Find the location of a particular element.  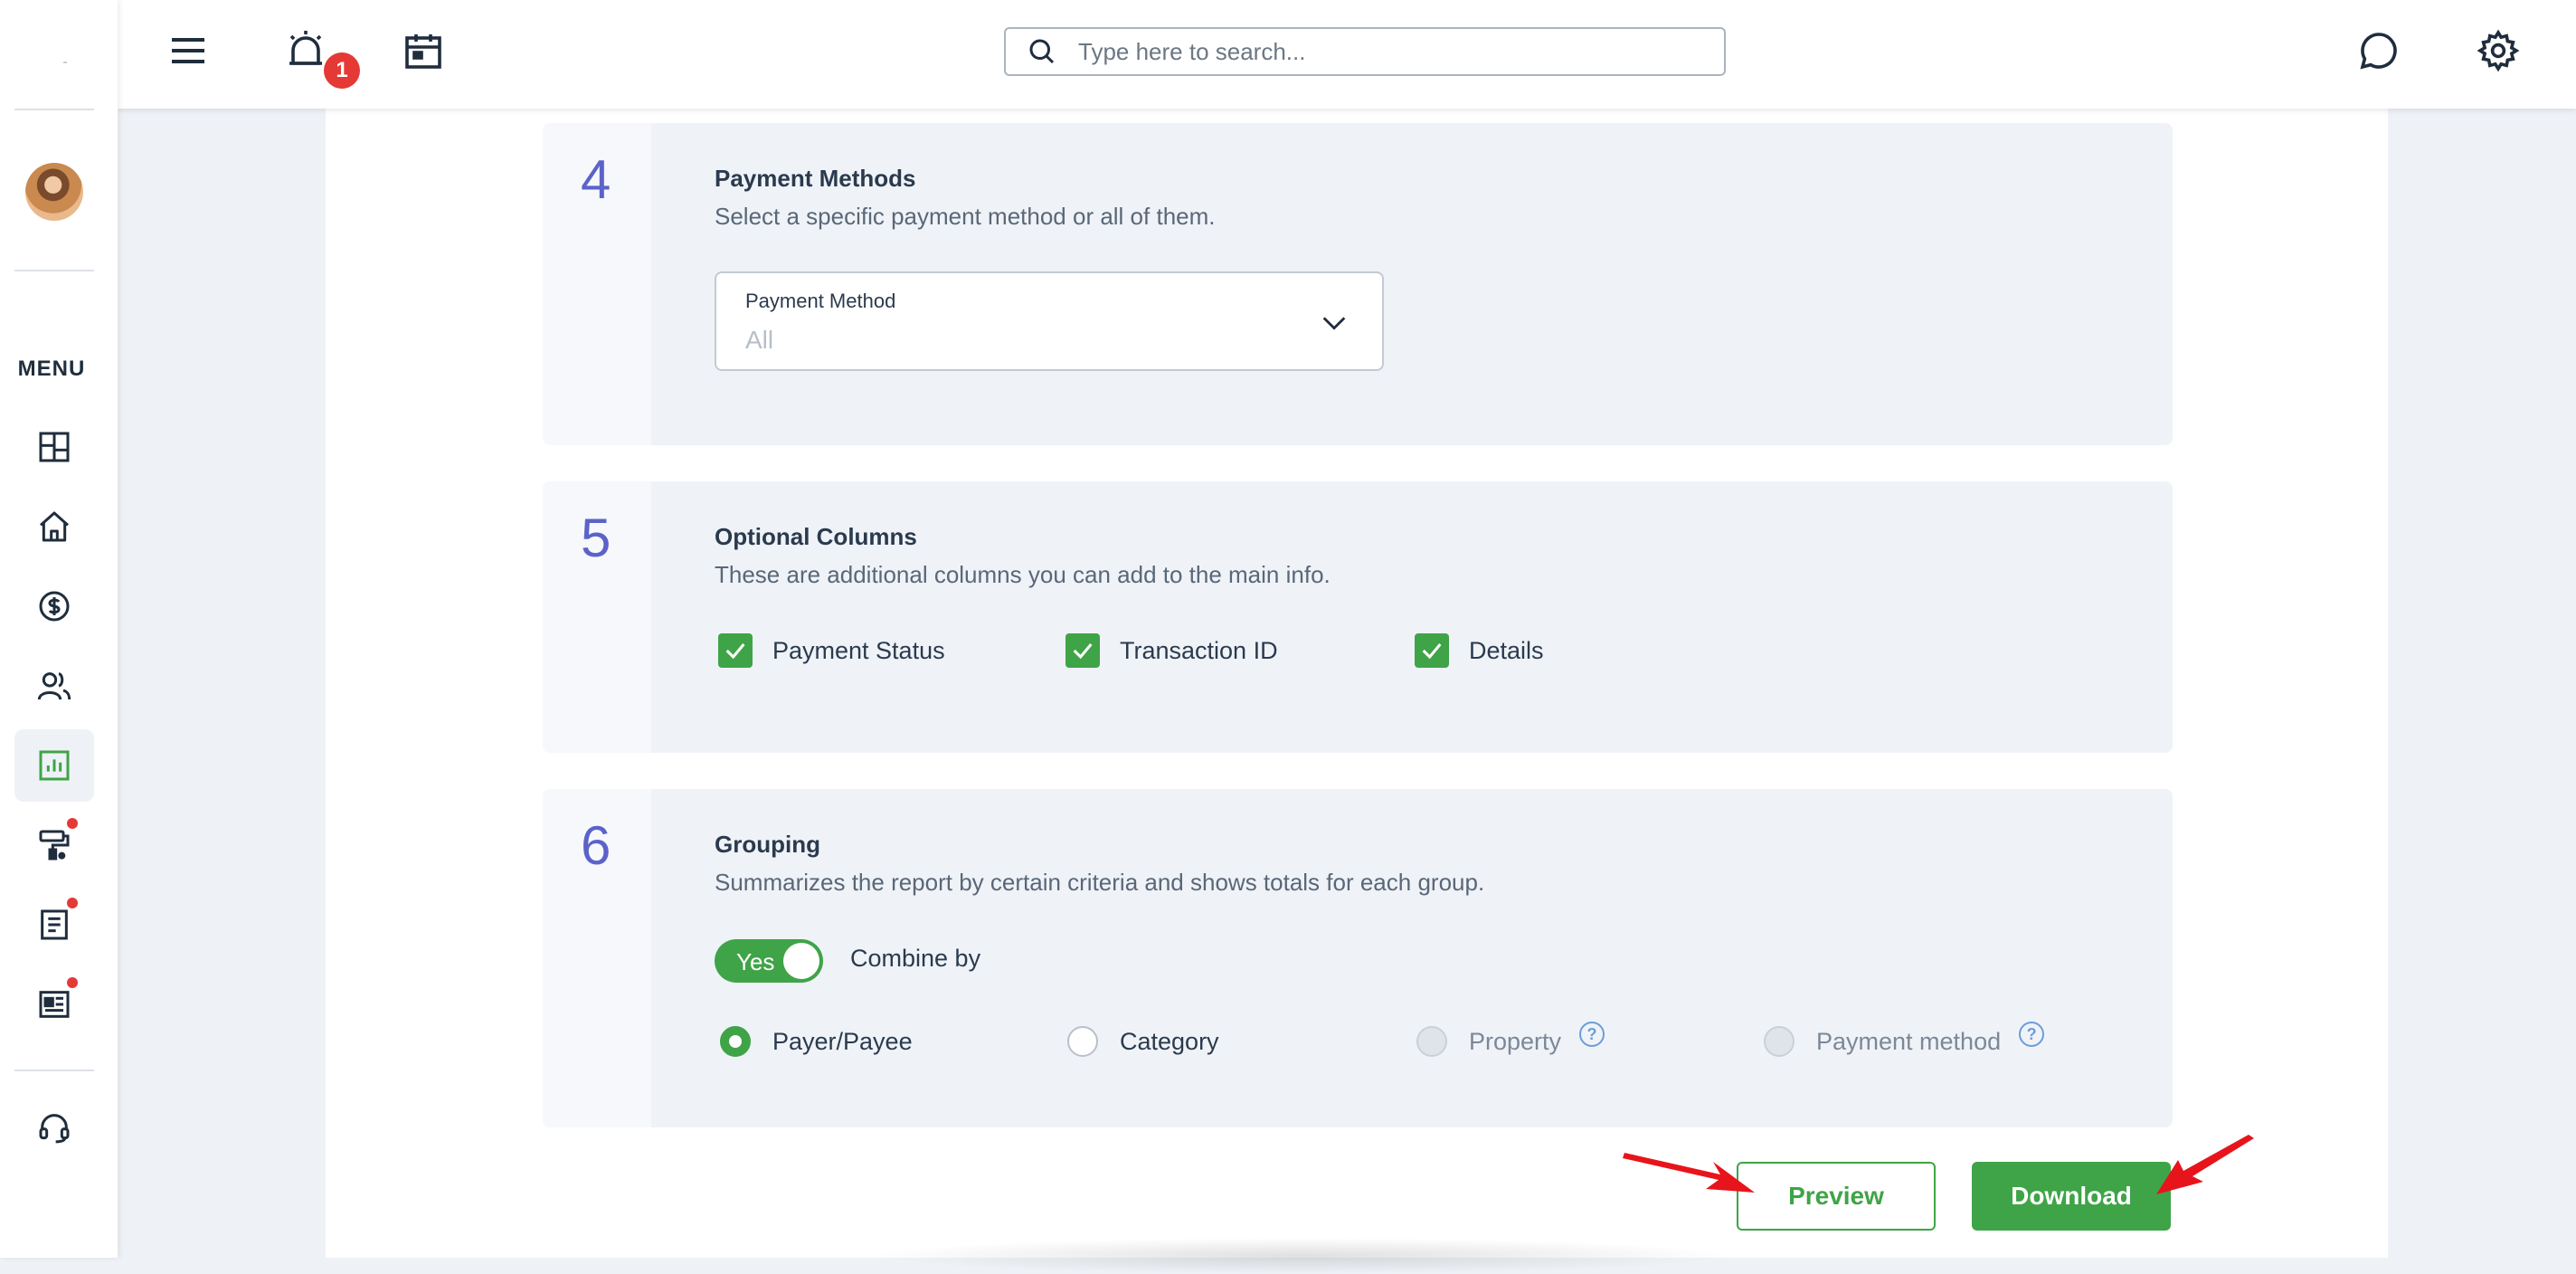

sidebar-item-maintenance is located at coordinates (54, 845).